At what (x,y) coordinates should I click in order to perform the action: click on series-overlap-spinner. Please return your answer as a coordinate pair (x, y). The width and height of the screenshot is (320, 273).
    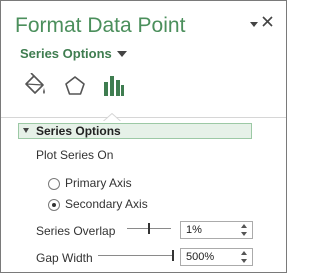
    Looking at the image, I should click on (216, 230).